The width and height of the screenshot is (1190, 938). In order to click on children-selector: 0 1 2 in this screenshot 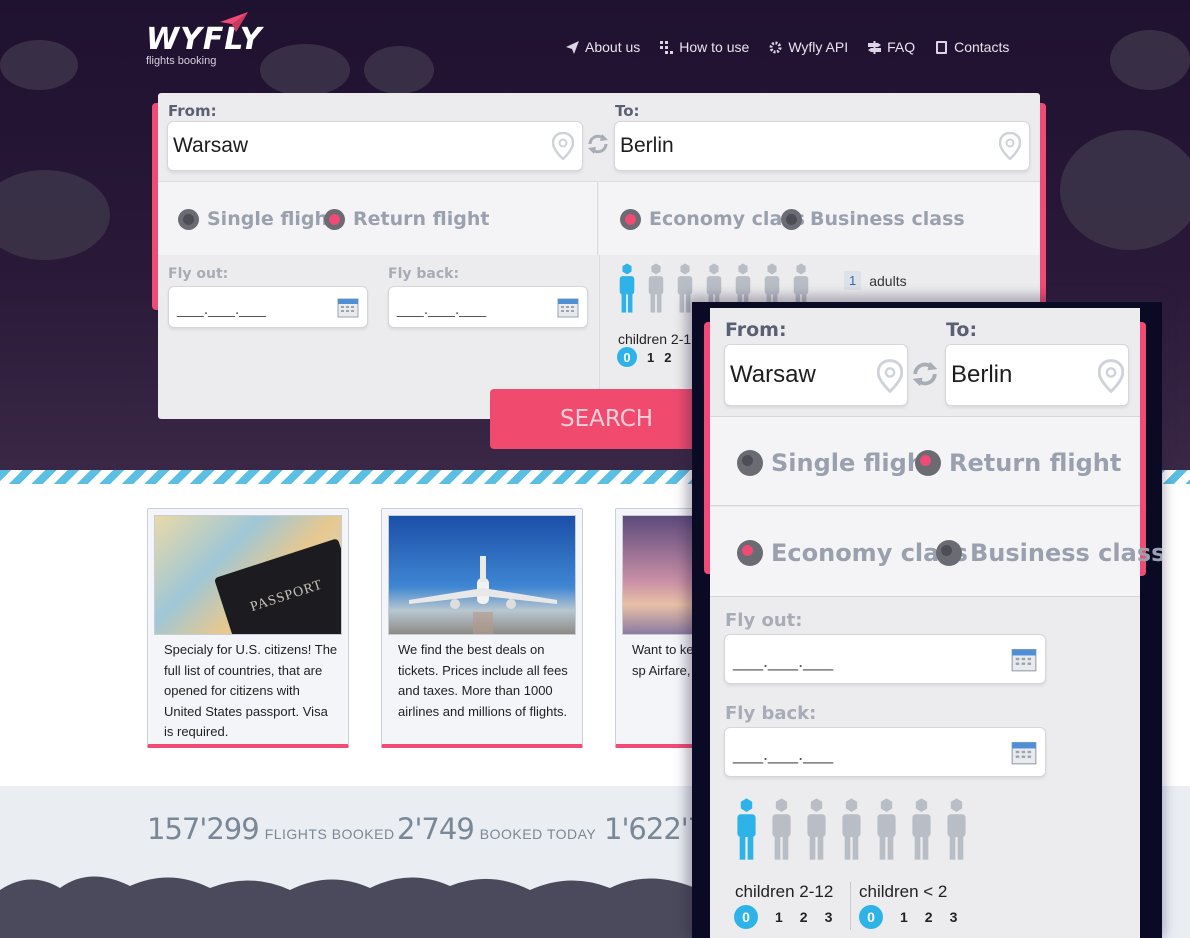, I will do `click(644, 357)`.